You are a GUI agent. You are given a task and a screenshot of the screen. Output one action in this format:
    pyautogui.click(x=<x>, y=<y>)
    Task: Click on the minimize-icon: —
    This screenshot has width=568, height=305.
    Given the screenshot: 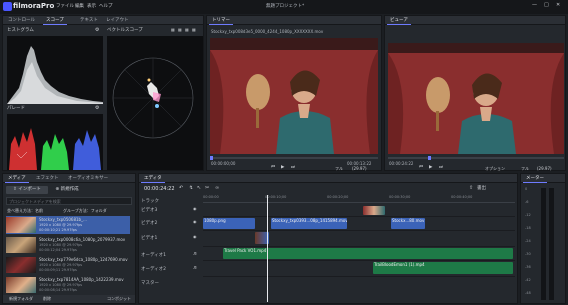 What is the action you would take?
    pyautogui.click(x=534, y=5)
    